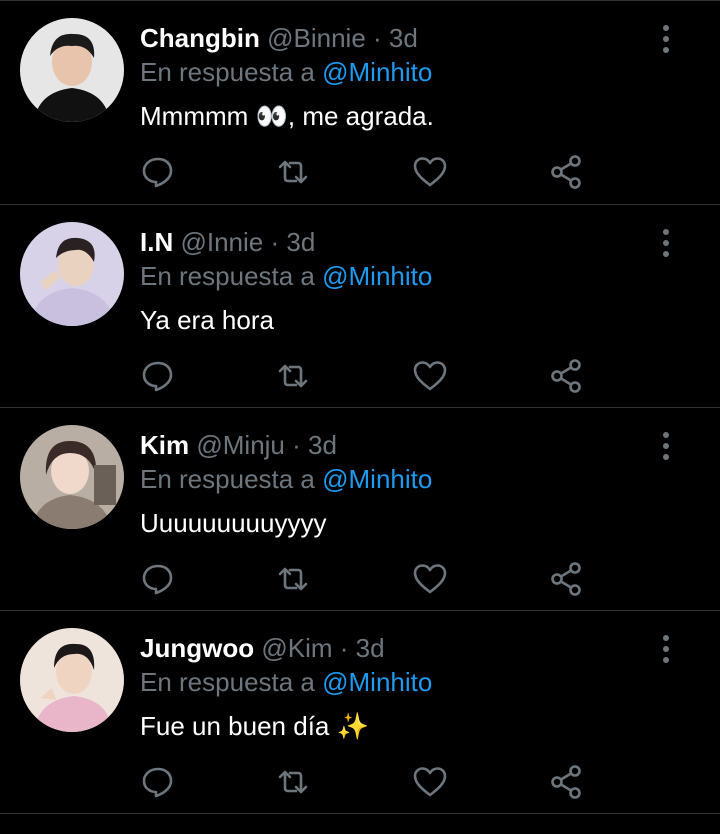  I want to click on handle: @Innie, so click(221, 242).